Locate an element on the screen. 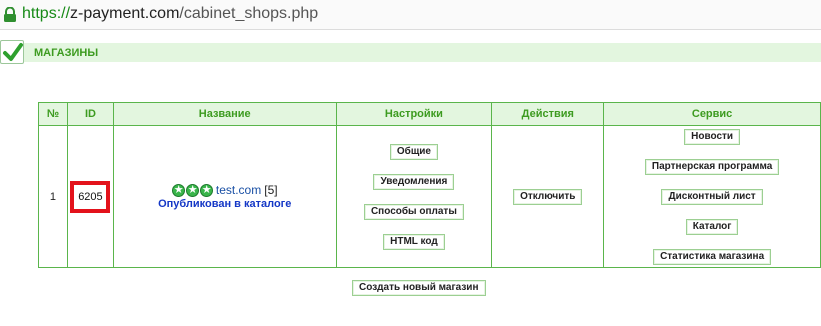 The width and height of the screenshot is (821, 326). shop-id-highlight: 6205 is located at coordinates (90, 196).